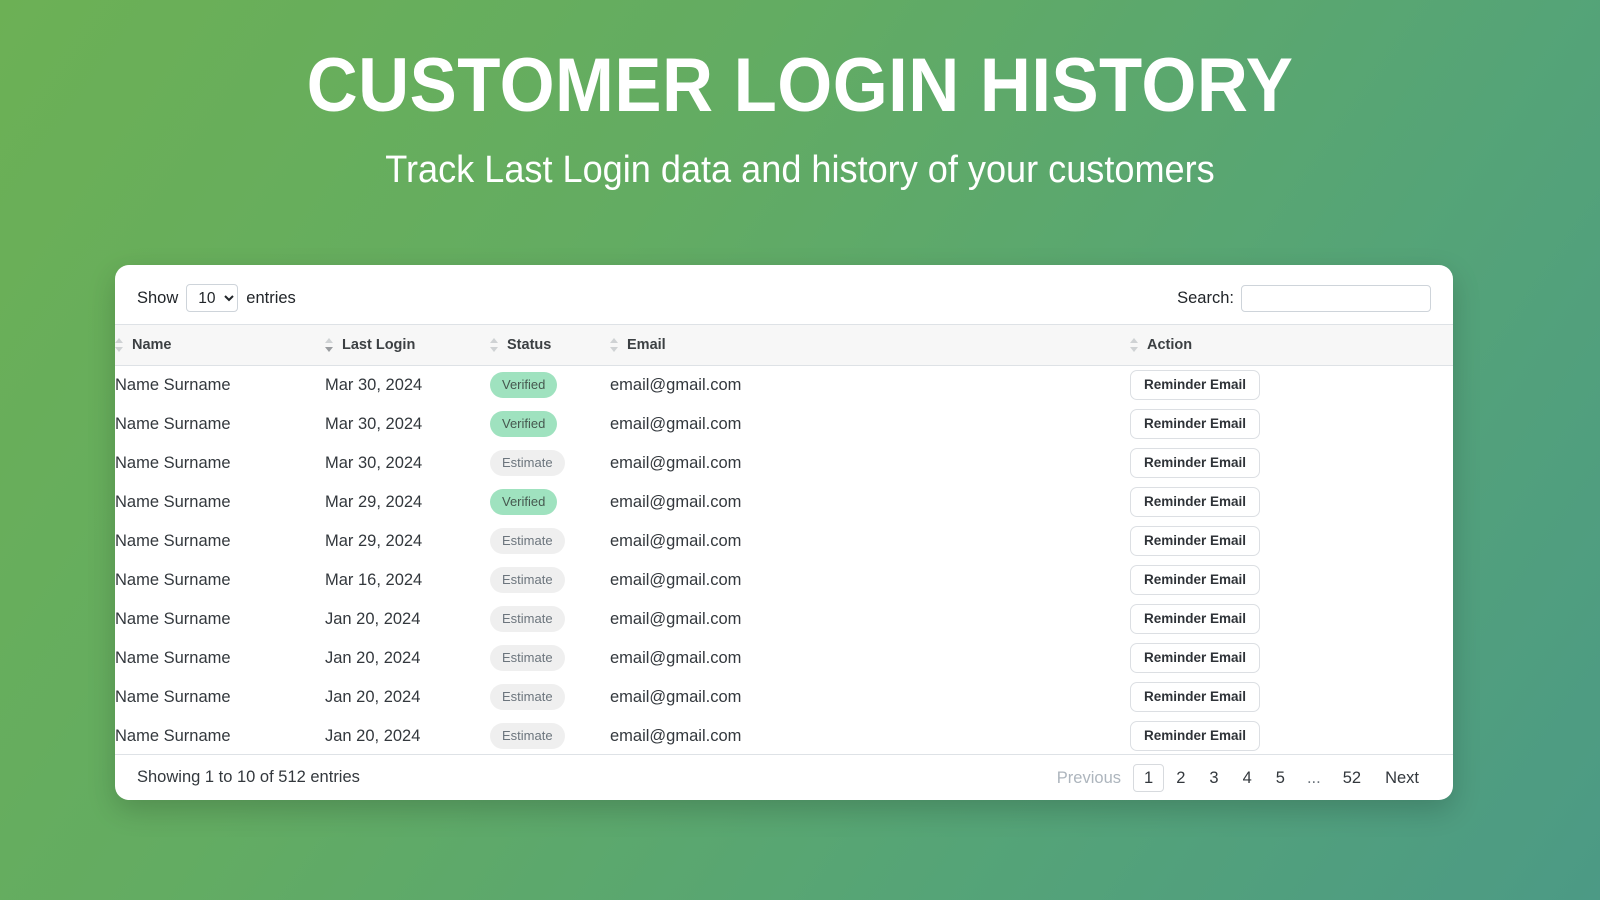  I want to click on entries-label: entries, so click(271, 297).